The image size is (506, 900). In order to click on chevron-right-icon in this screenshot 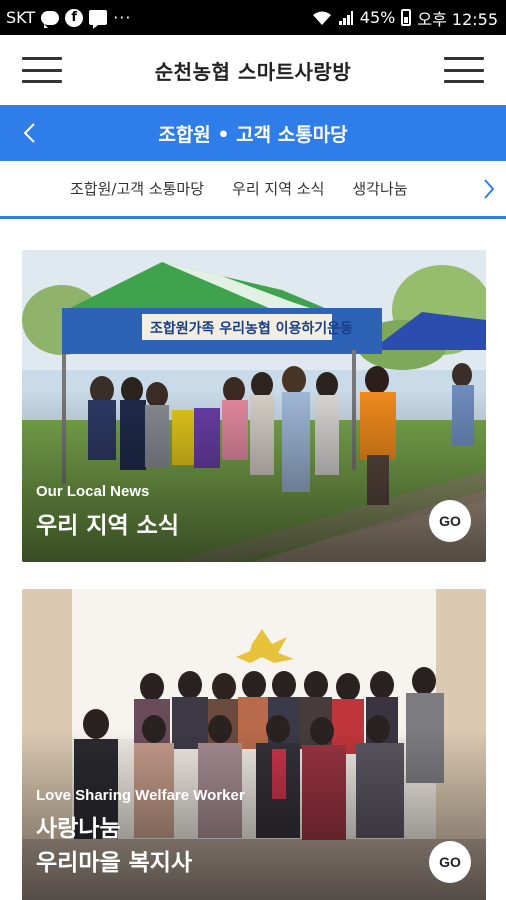, I will do `click(486, 188)`.